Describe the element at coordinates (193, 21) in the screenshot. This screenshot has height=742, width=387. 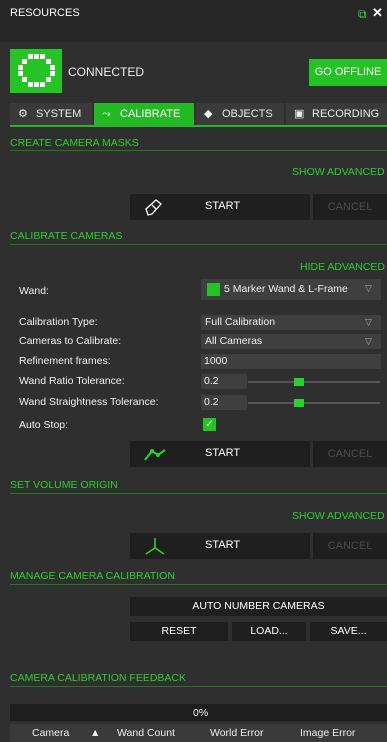
I see `panel-titlebar: RESOURCES ⧉ ✕` at that location.